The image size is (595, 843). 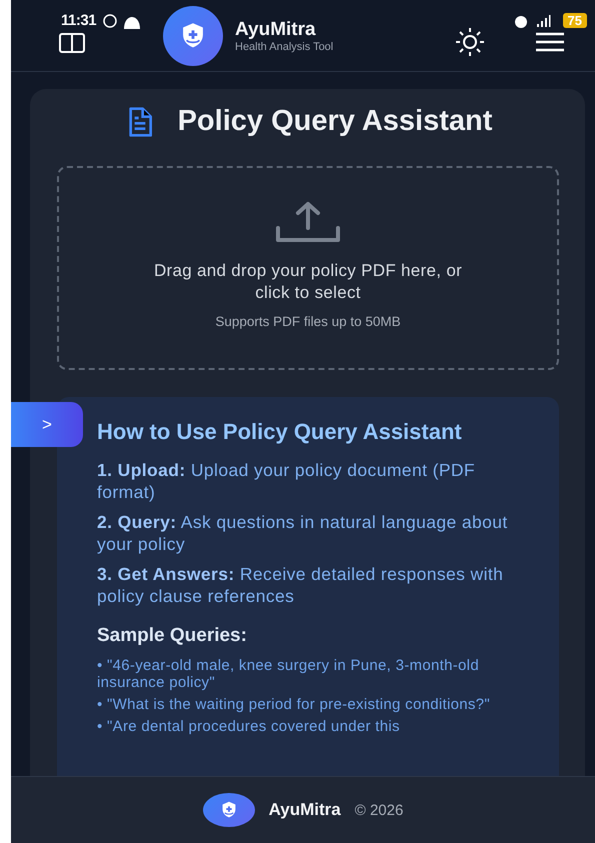 I want to click on help-step: 3. Get Answers: Receive detailed responses with policy clause references, so click(x=304, y=585).